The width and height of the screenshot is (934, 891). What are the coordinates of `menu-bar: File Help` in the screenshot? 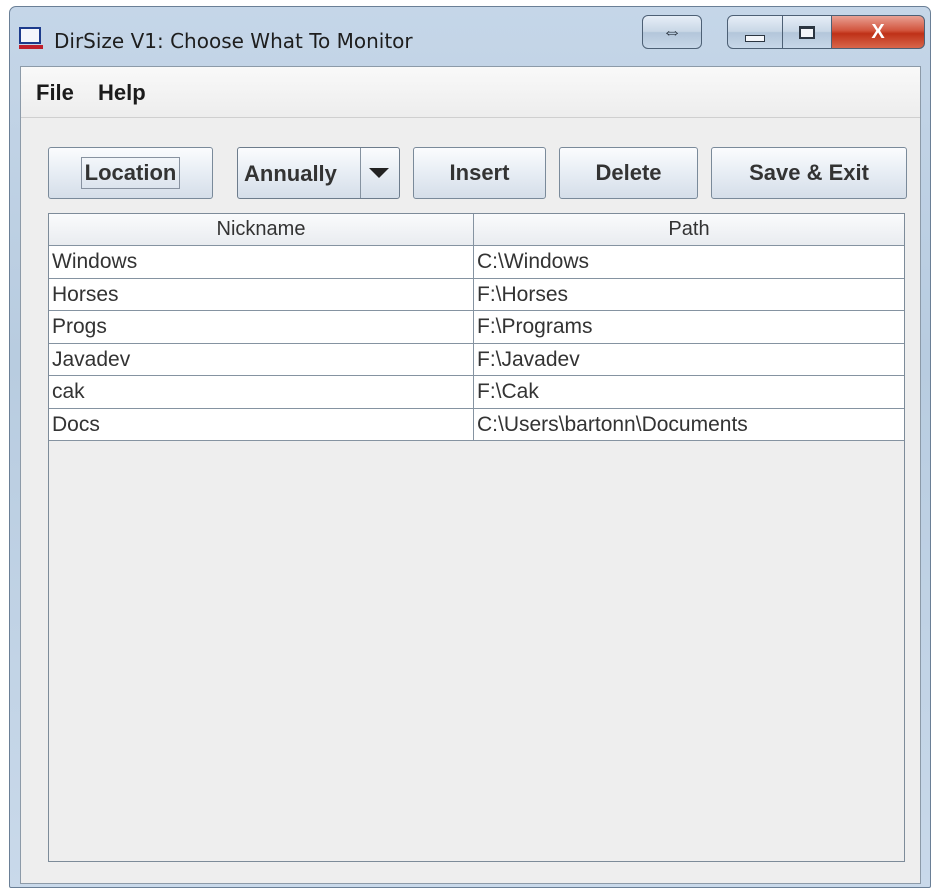 It's located at (470, 92).